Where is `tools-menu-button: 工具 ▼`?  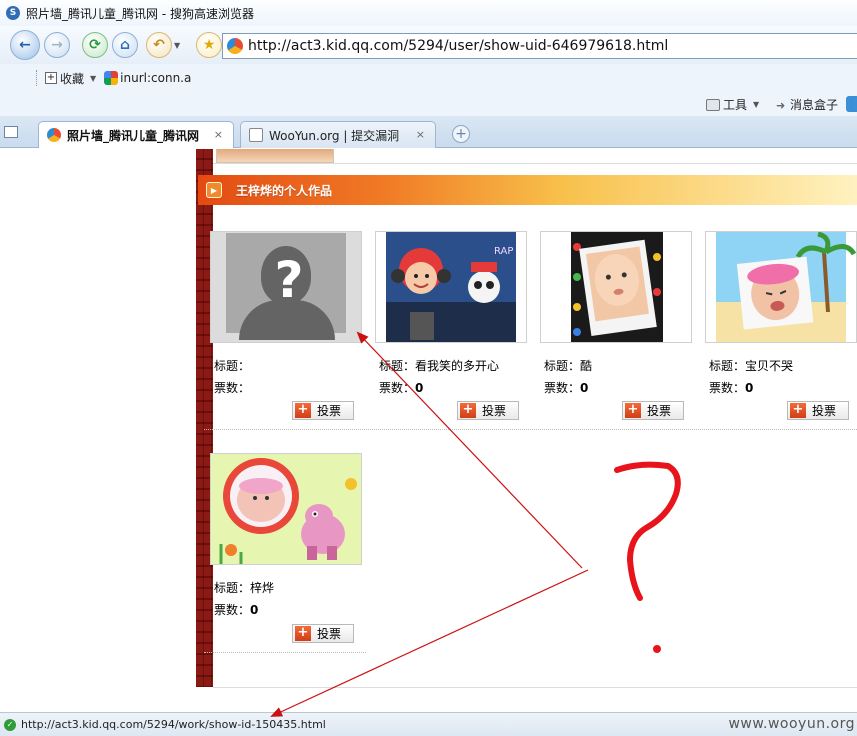 tools-menu-button: 工具 ▼ is located at coordinates (732, 104).